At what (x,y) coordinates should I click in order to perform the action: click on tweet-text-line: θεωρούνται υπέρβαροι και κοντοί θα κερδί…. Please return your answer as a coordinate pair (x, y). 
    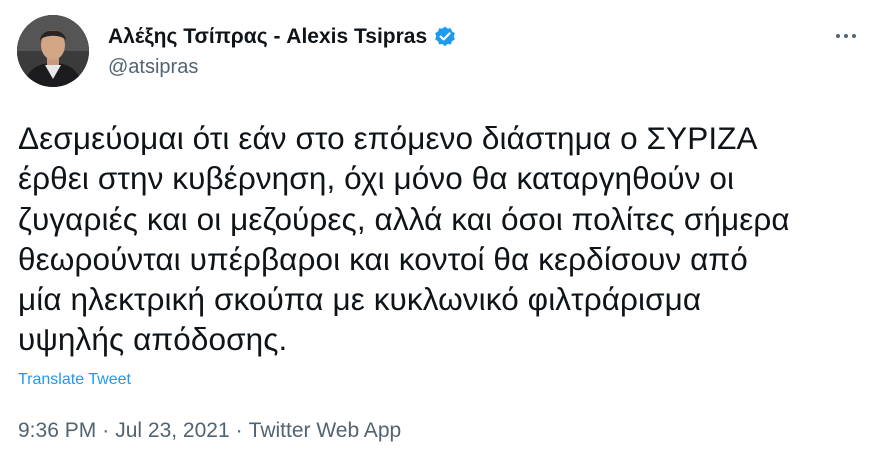
    Looking at the image, I should click on (383, 258).